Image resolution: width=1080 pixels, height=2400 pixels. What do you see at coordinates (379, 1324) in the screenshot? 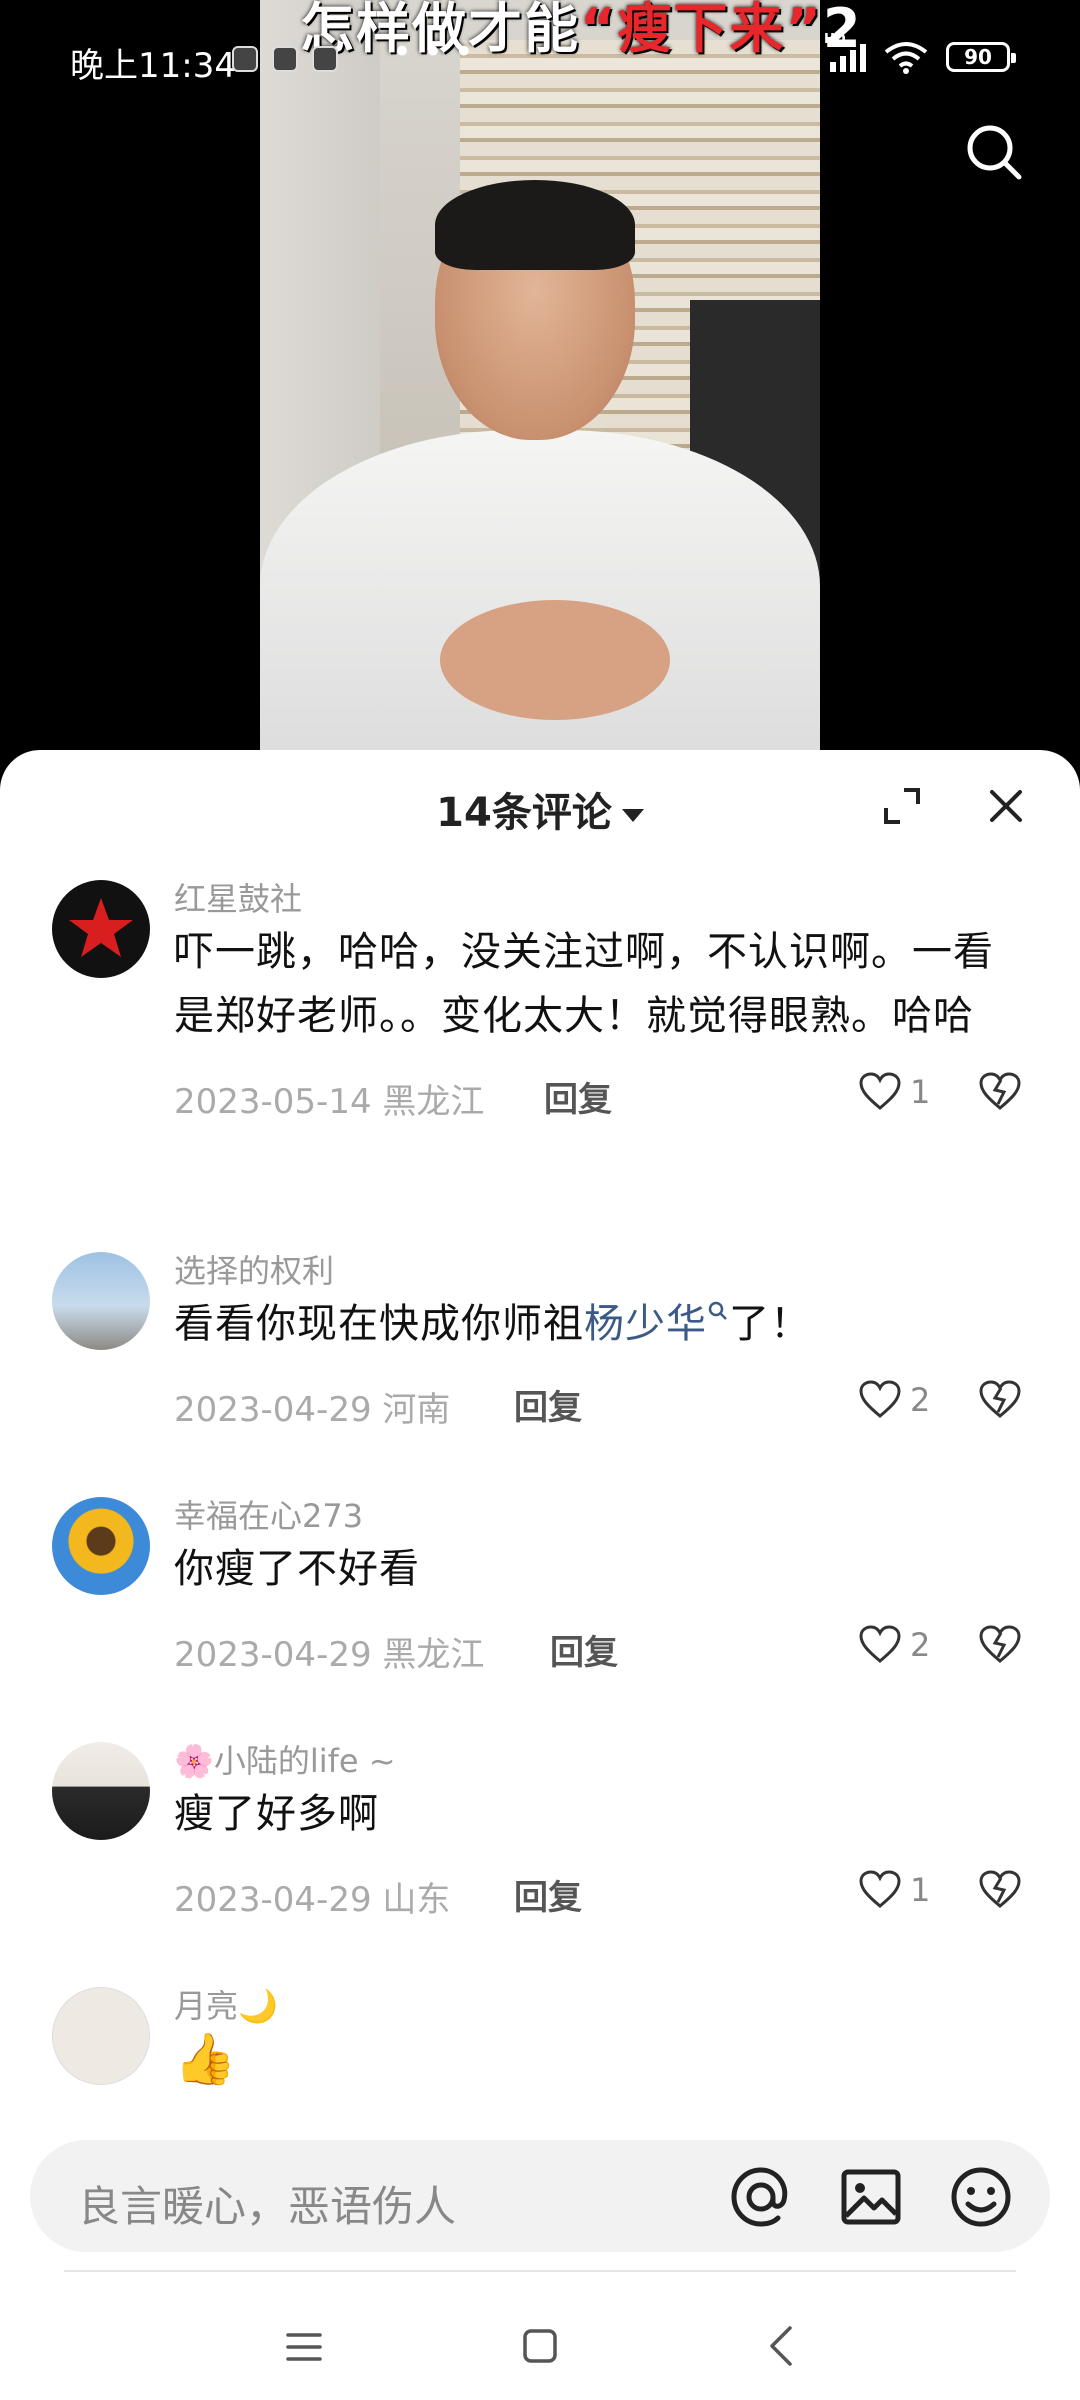
I see `comment-text-part: 看看你现在快成你师祖` at bounding box center [379, 1324].